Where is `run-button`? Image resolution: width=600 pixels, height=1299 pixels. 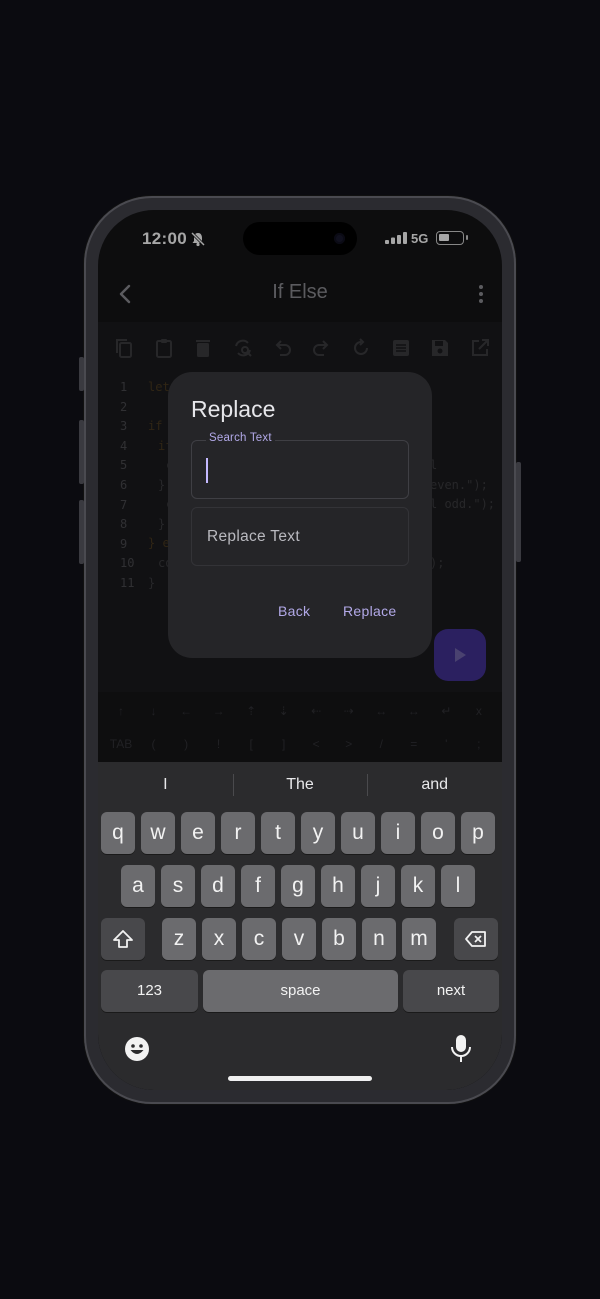 run-button is located at coordinates (460, 655).